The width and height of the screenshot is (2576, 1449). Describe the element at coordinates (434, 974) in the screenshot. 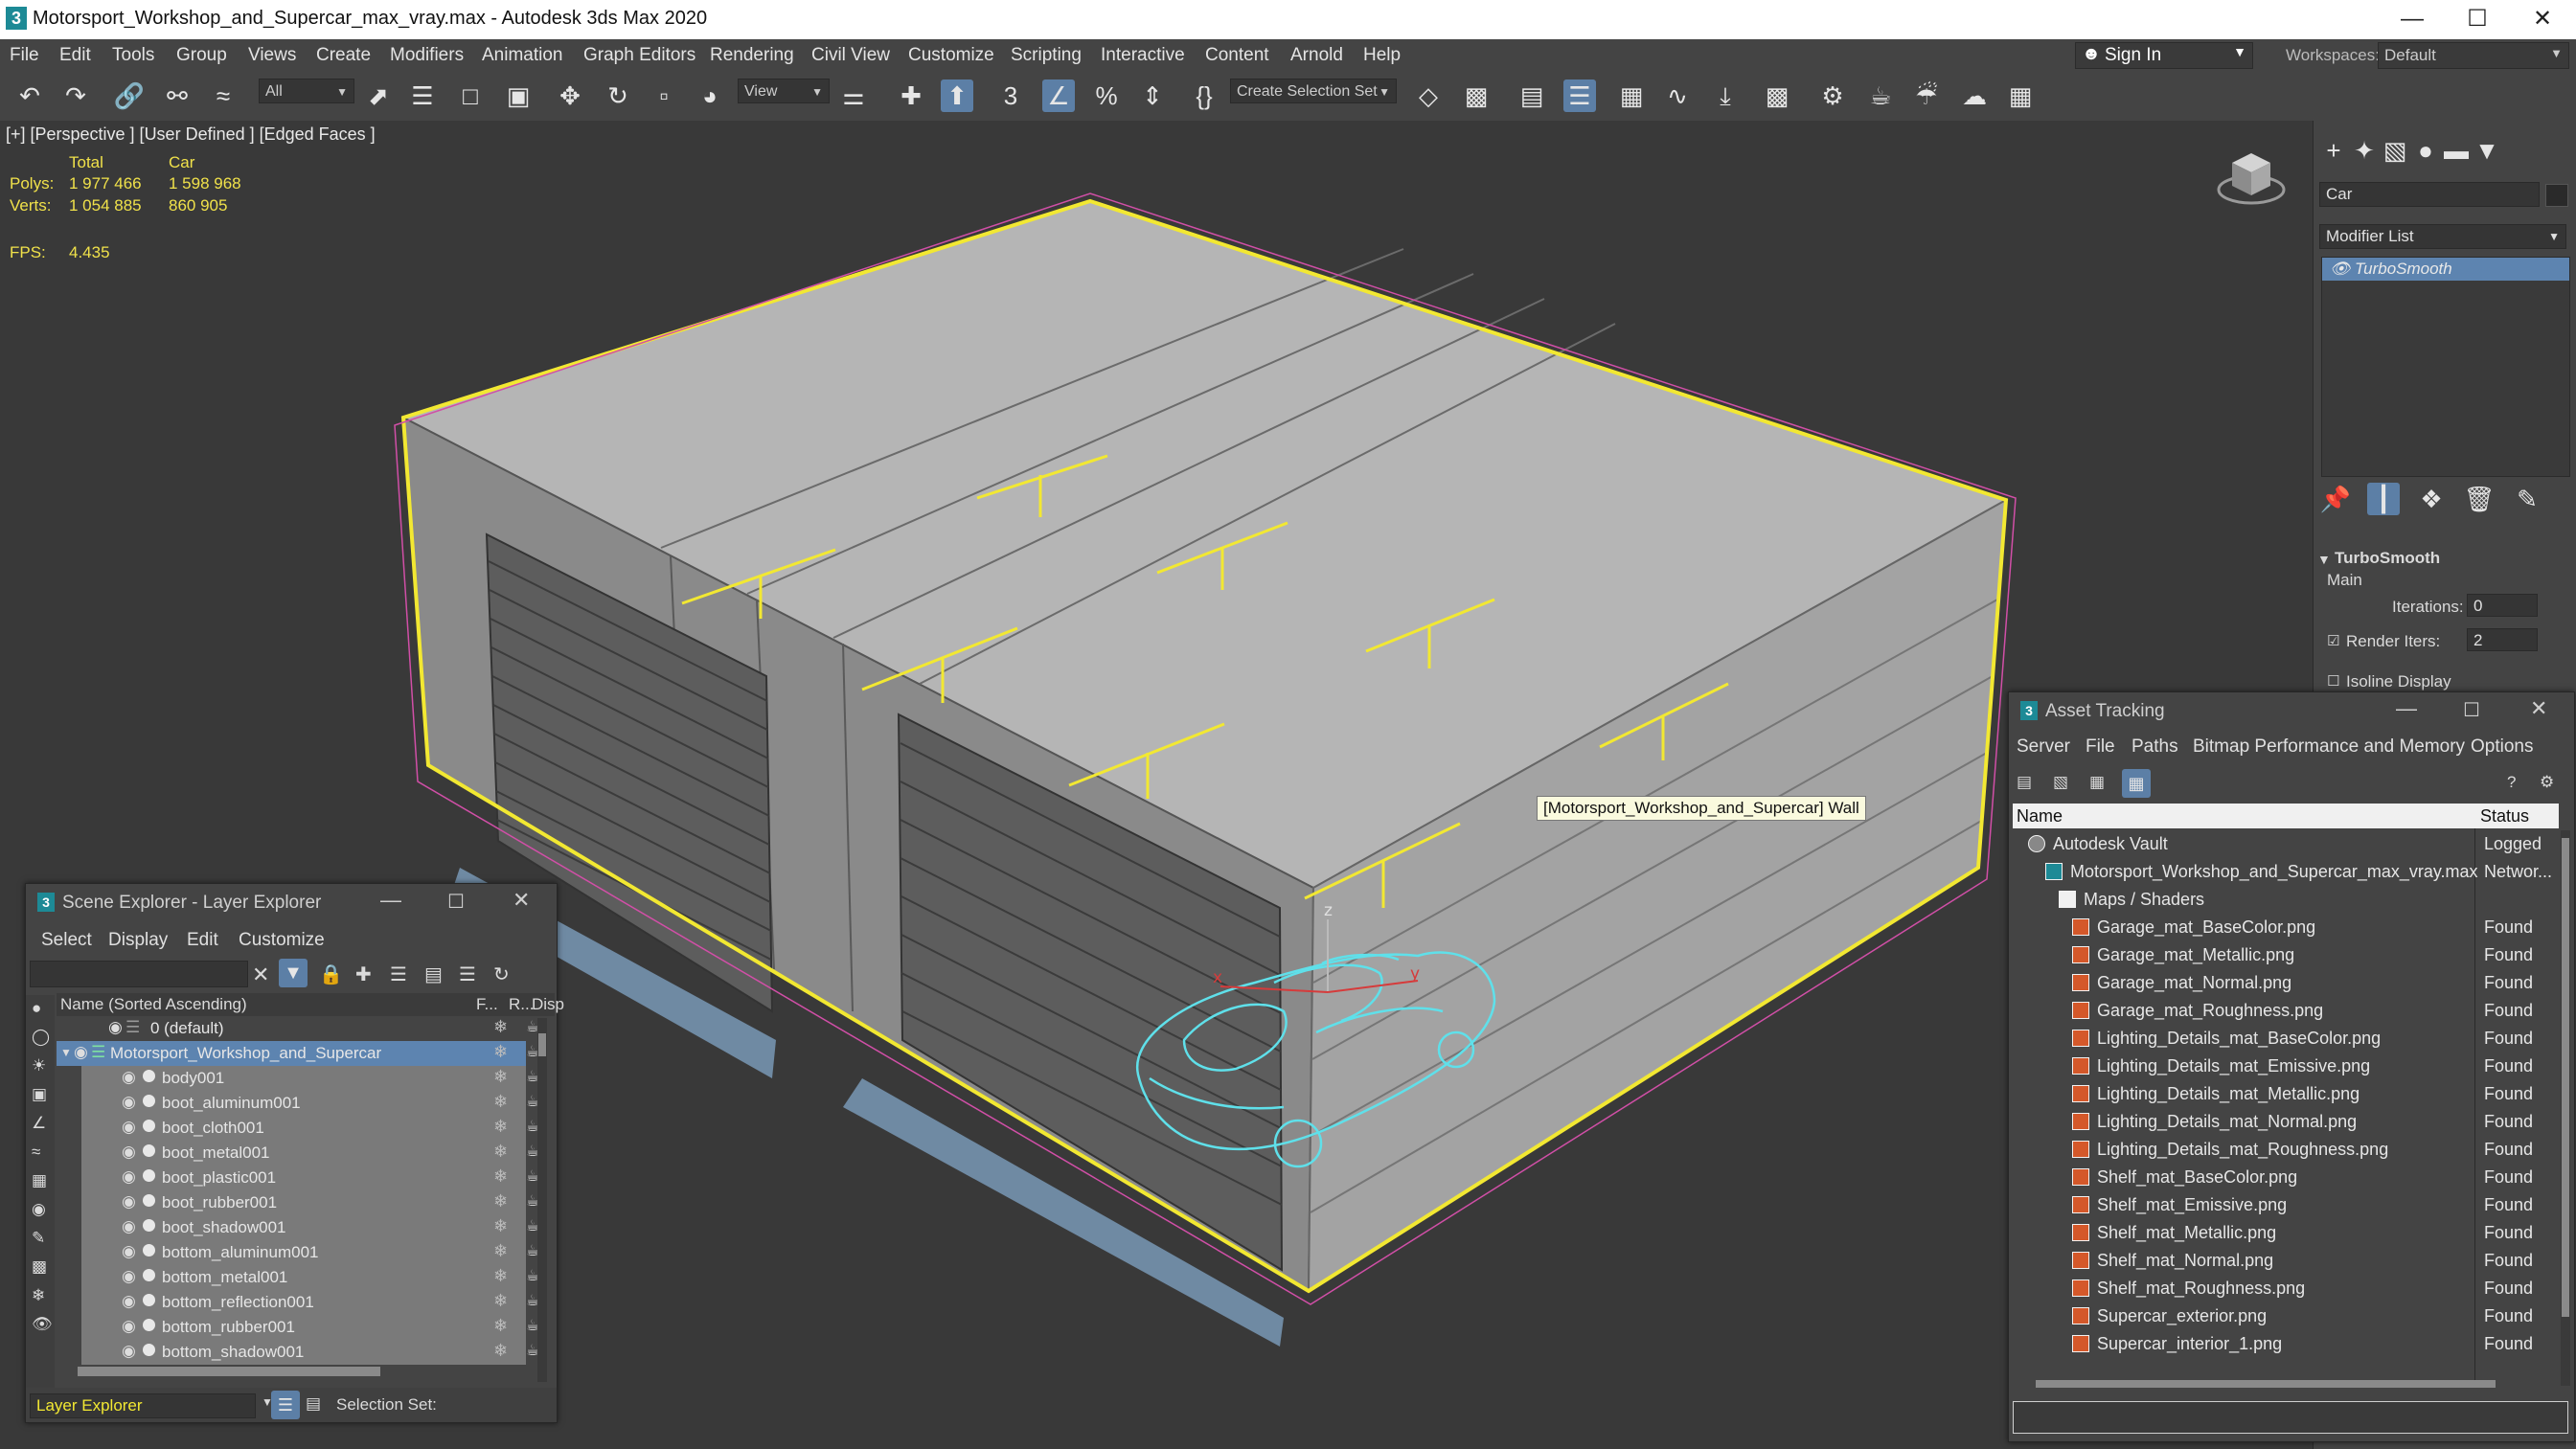

I see `hierarchy-icon: ▤` at that location.